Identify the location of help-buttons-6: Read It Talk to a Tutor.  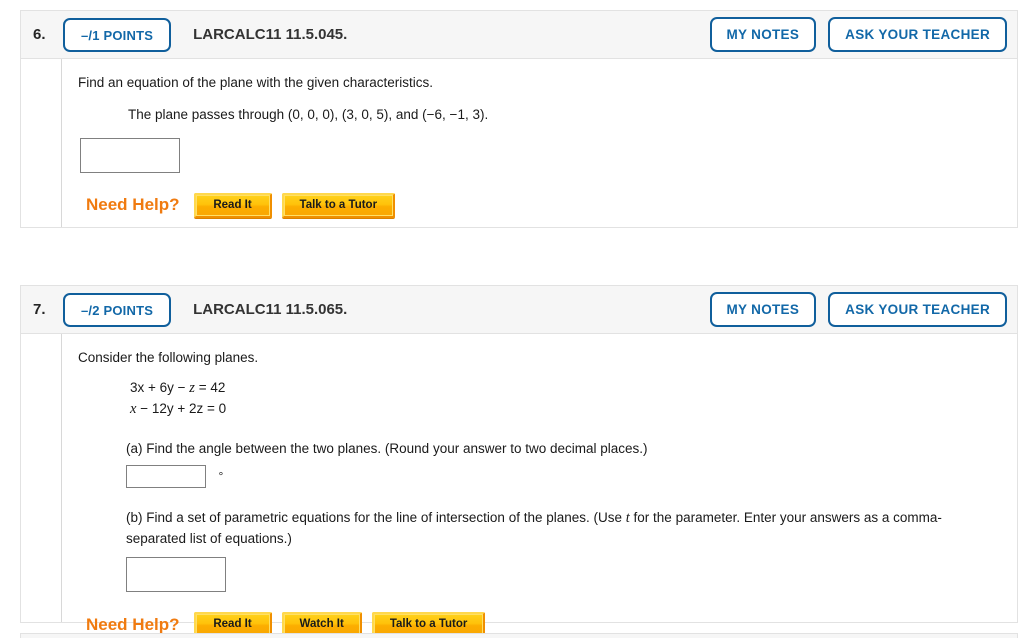
(294, 205).